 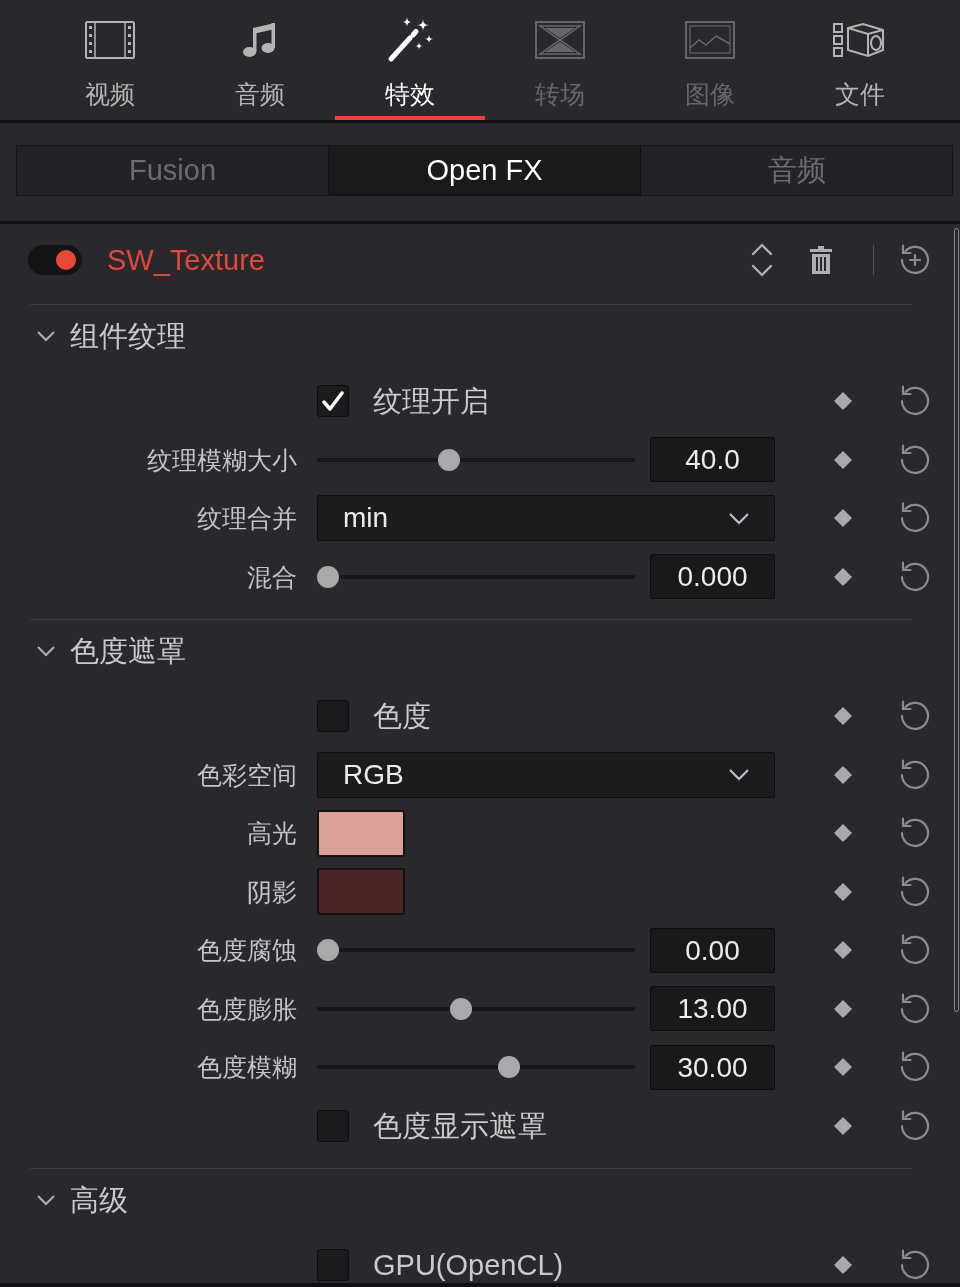 What do you see at coordinates (460, 1125) in the screenshot?
I see `checkbox-label: 色度显示遮罩` at bounding box center [460, 1125].